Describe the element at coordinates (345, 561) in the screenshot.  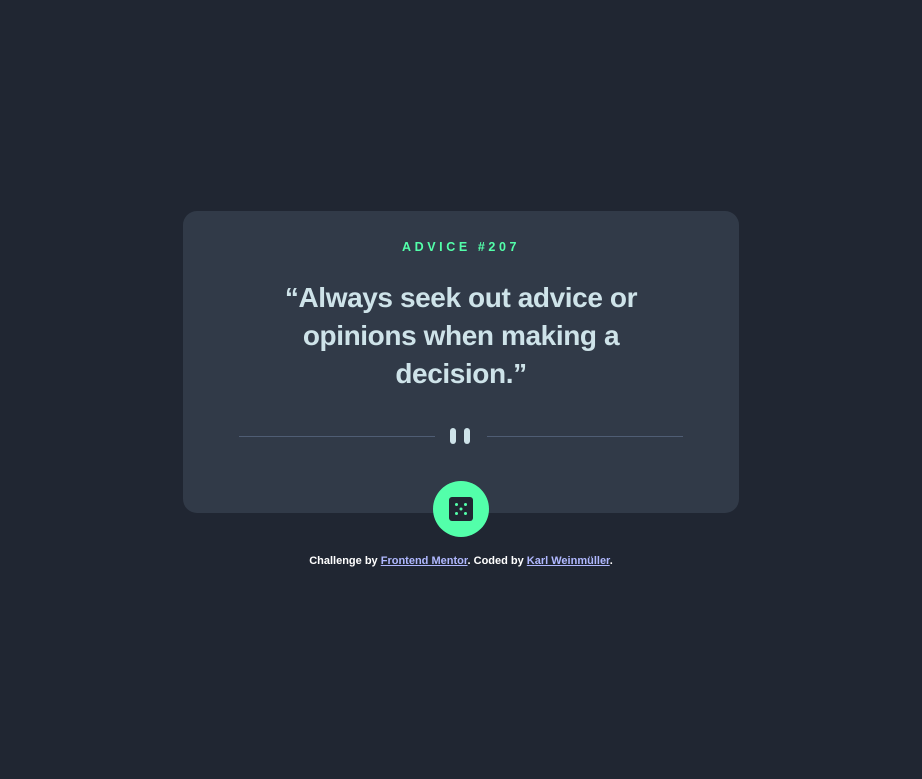
I see `attribution-challenge-prefix: Challenge by` at that location.